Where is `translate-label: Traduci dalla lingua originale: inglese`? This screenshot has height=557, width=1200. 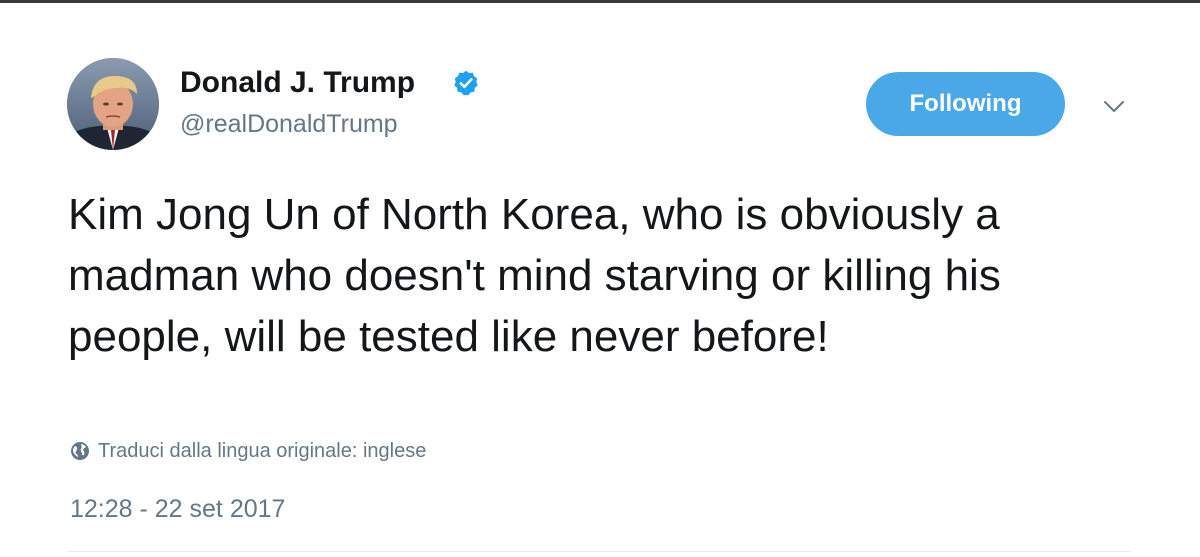
translate-label: Traduci dalla lingua originale: inglese is located at coordinates (262, 450).